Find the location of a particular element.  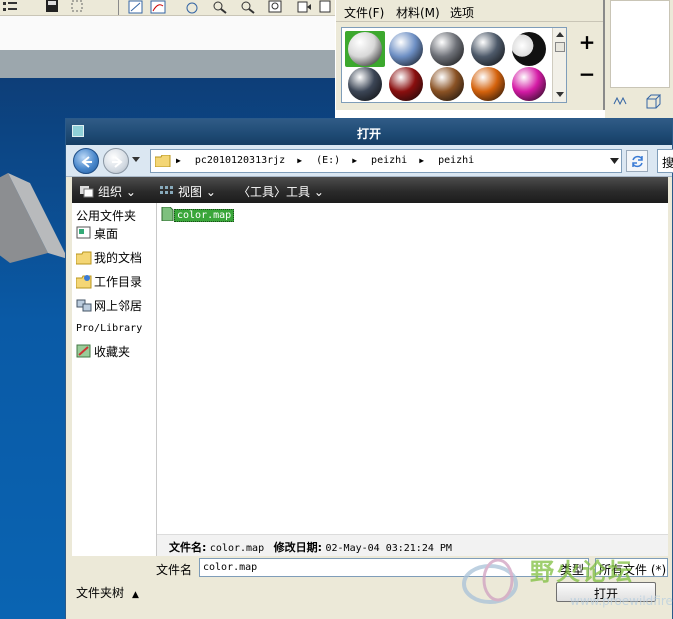

filetype-label: 类型 is located at coordinates (572, 570).